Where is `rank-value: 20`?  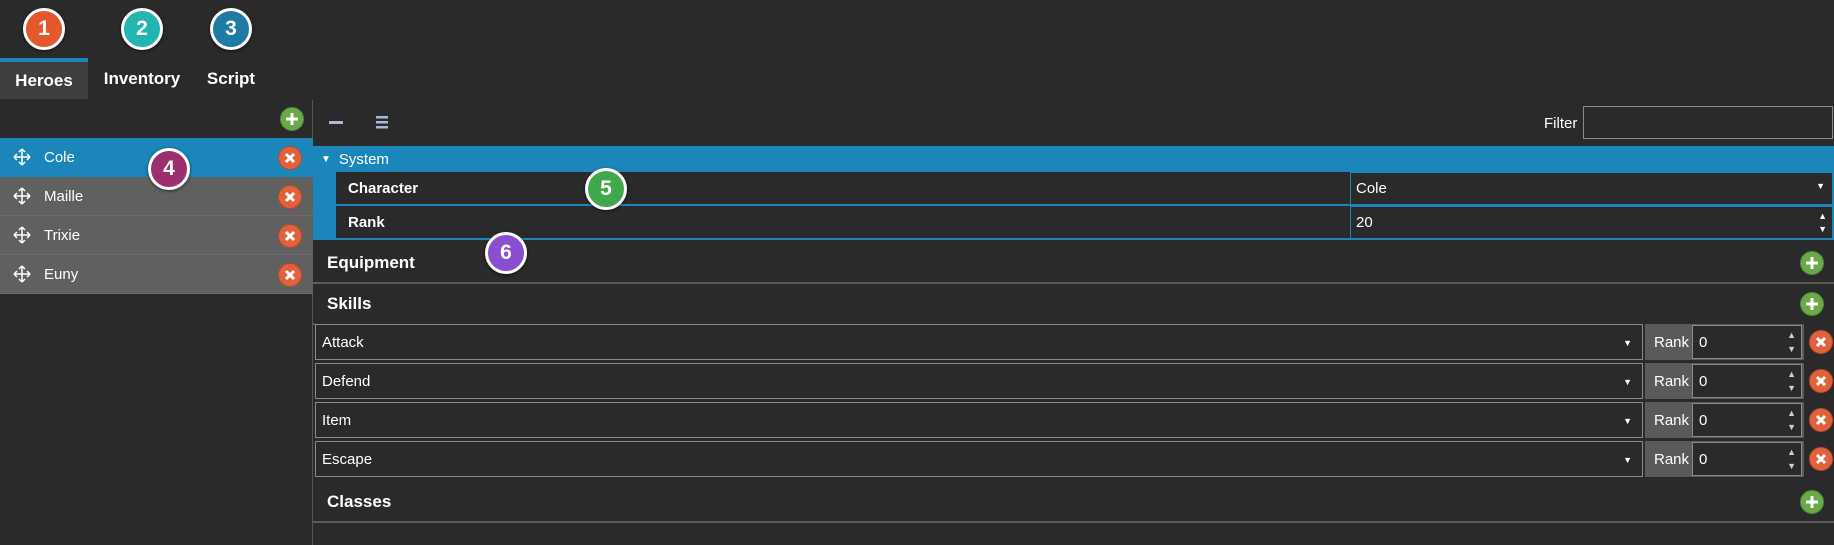 rank-value: 20 is located at coordinates (1364, 222).